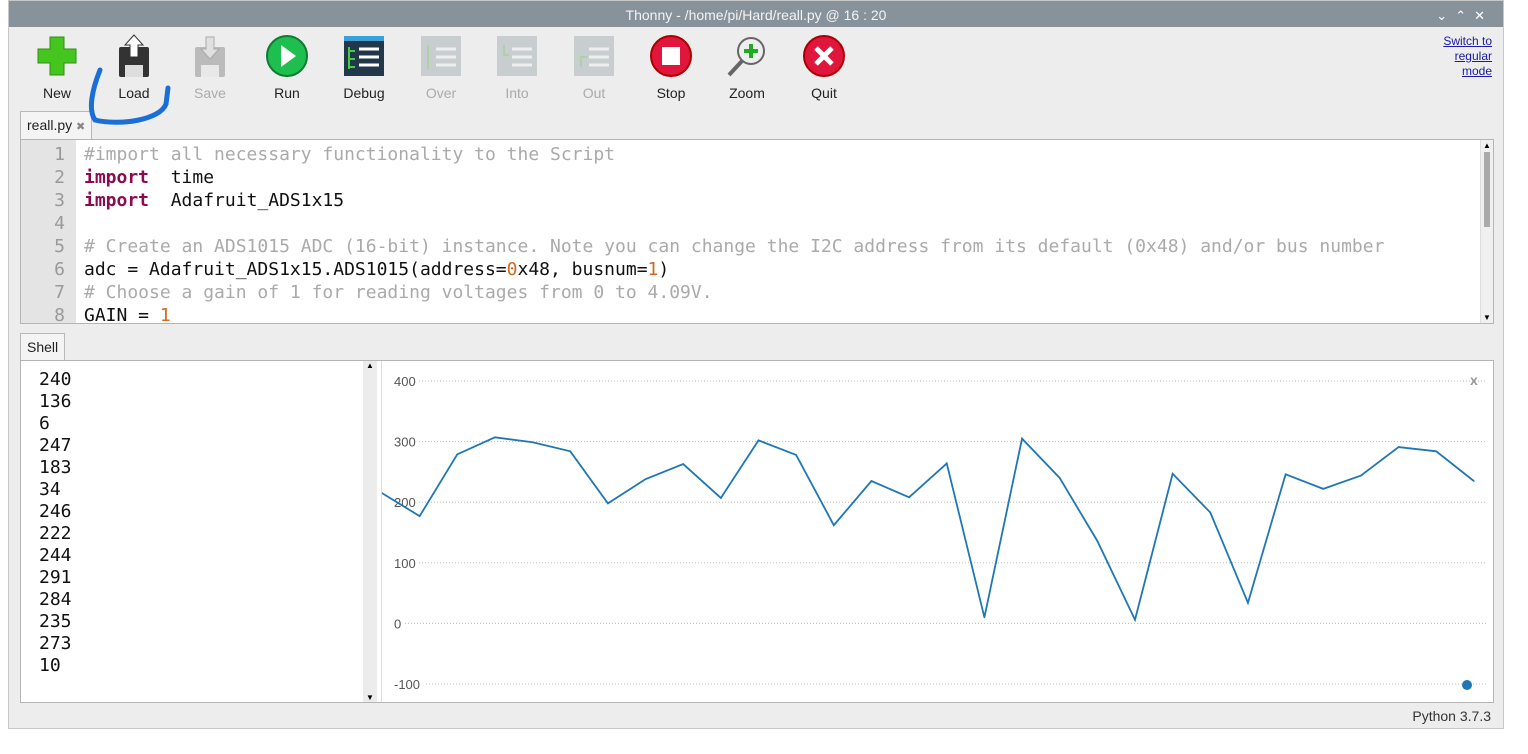  Describe the element at coordinates (1486, 231) in the screenshot. I see `editor-scrollbar: ▲ ▼` at that location.